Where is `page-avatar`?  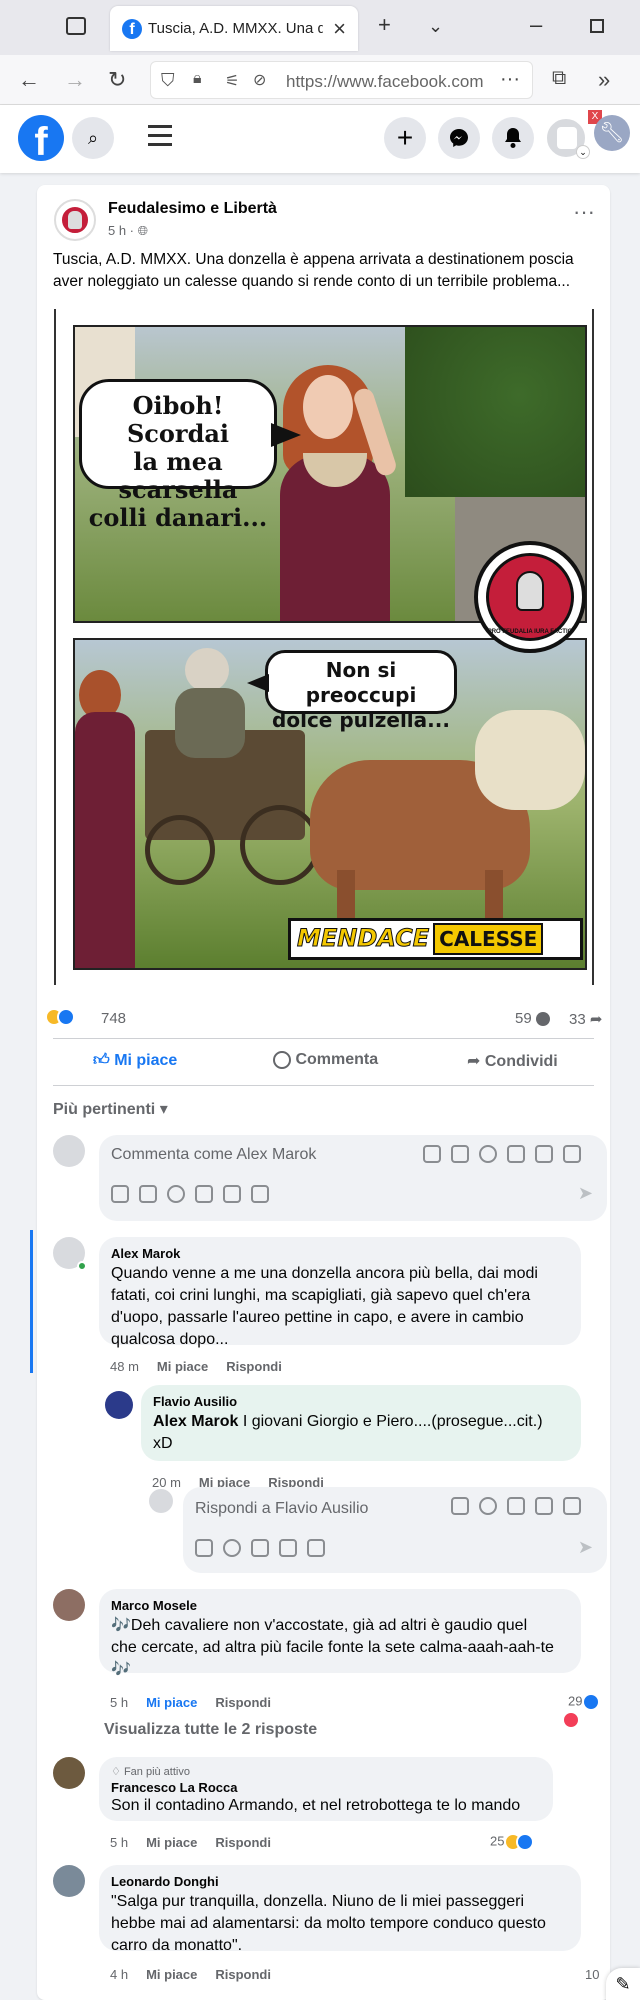 page-avatar is located at coordinates (75, 220).